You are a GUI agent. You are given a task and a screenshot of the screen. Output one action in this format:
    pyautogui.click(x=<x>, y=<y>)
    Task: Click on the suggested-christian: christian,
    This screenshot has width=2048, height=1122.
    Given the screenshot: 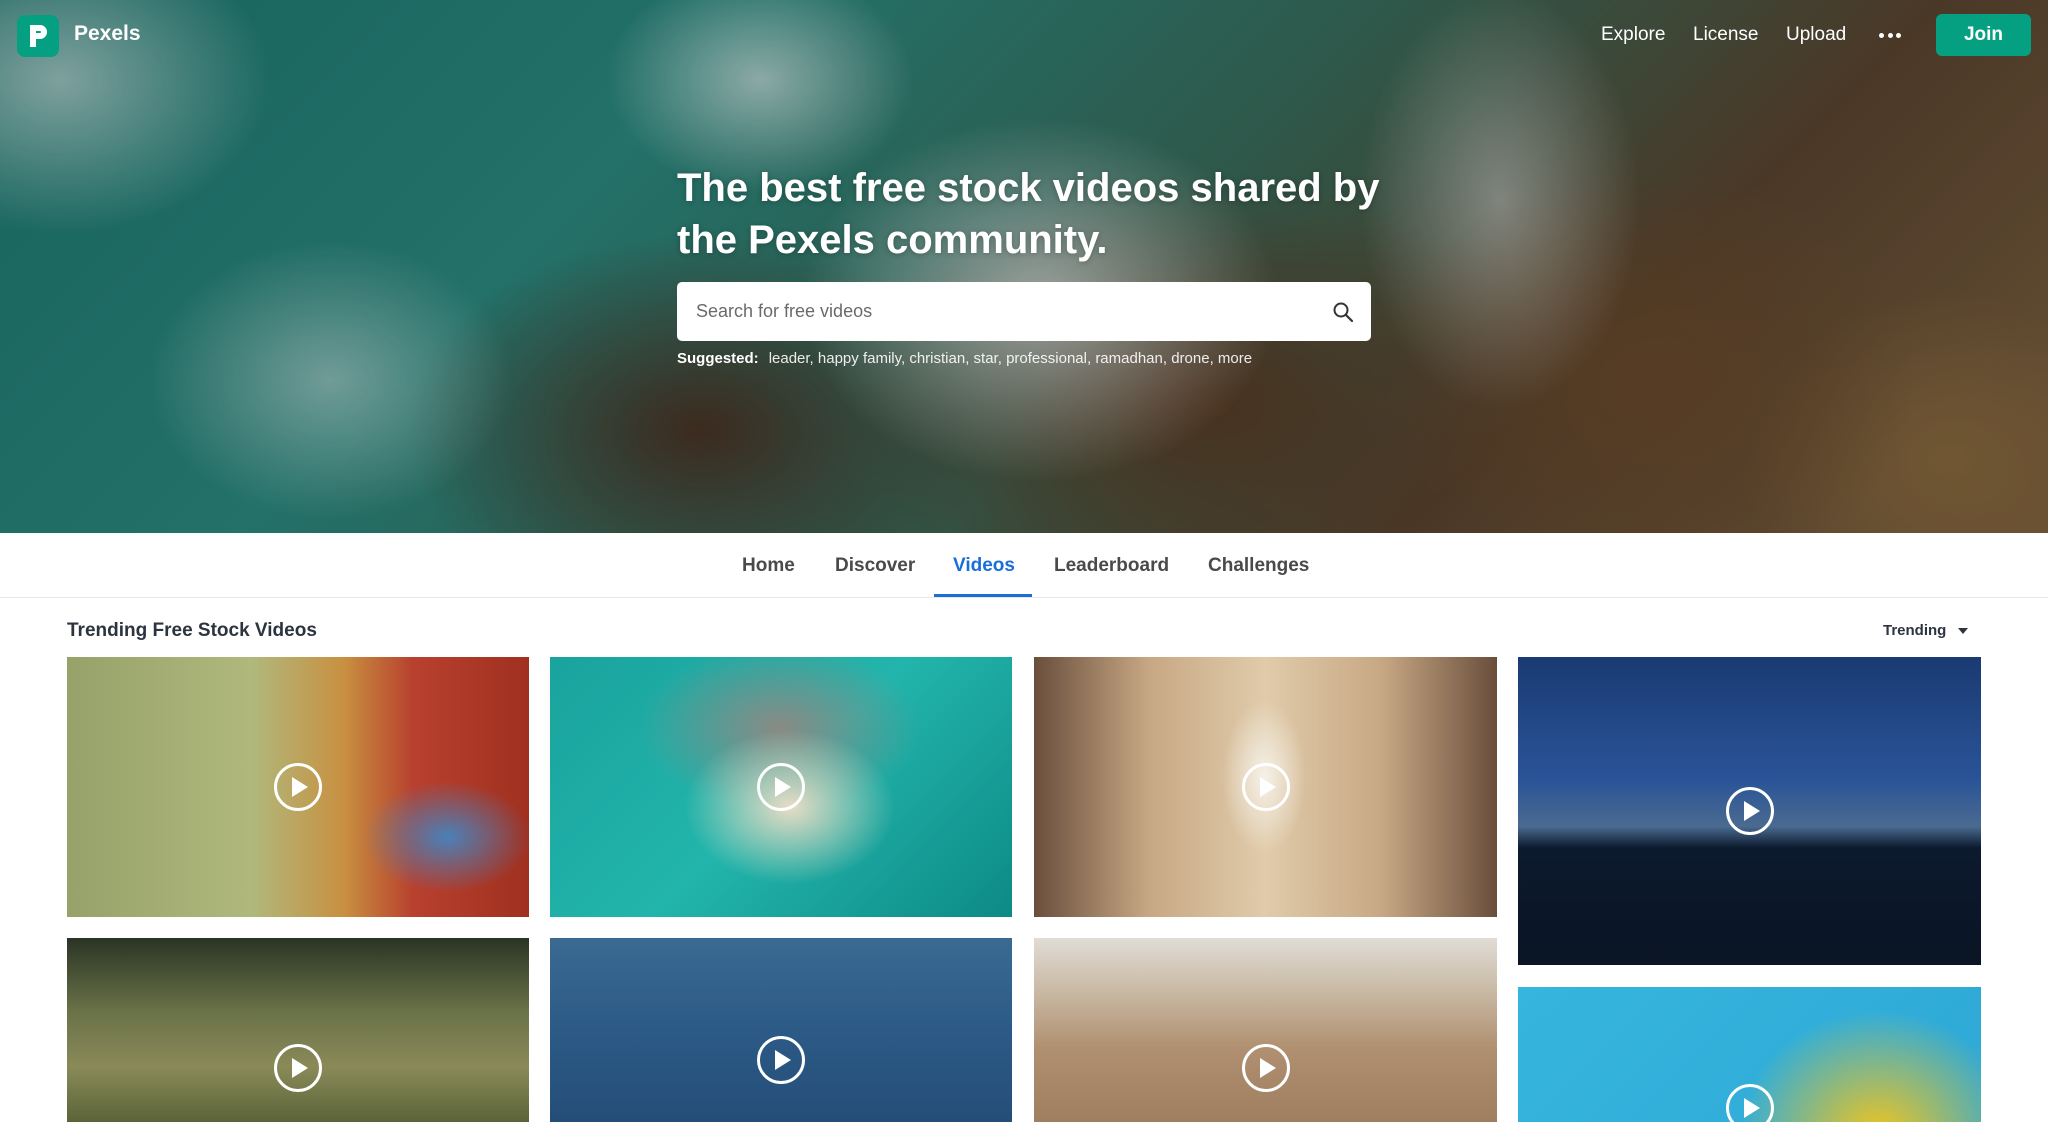 What is the action you would take?
    pyautogui.click(x=939, y=358)
    